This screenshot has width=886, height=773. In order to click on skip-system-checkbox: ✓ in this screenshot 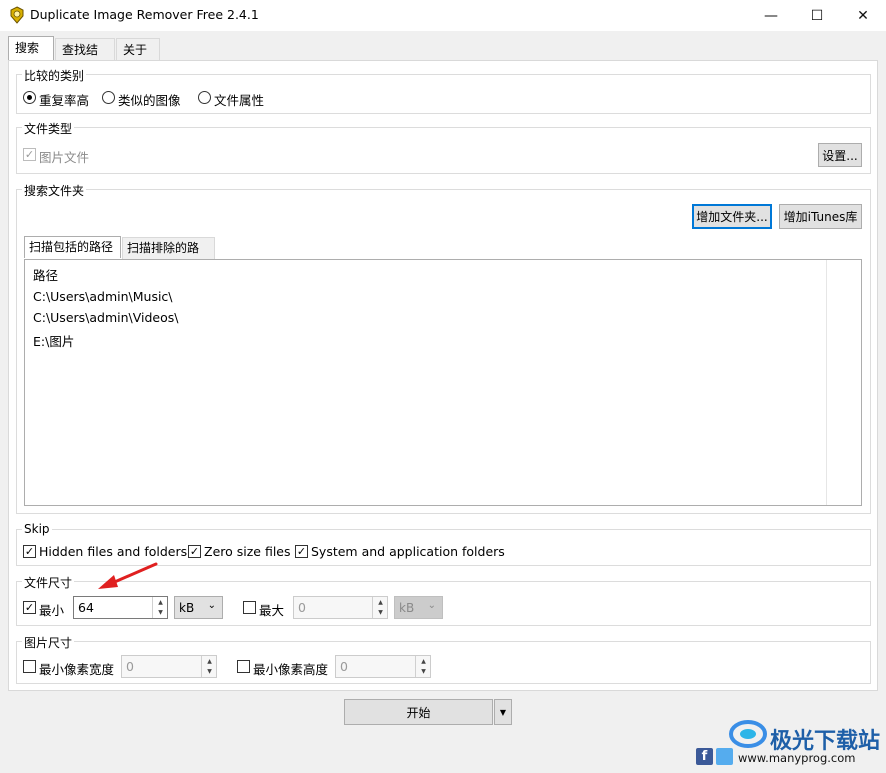, I will do `click(301, 551)`.